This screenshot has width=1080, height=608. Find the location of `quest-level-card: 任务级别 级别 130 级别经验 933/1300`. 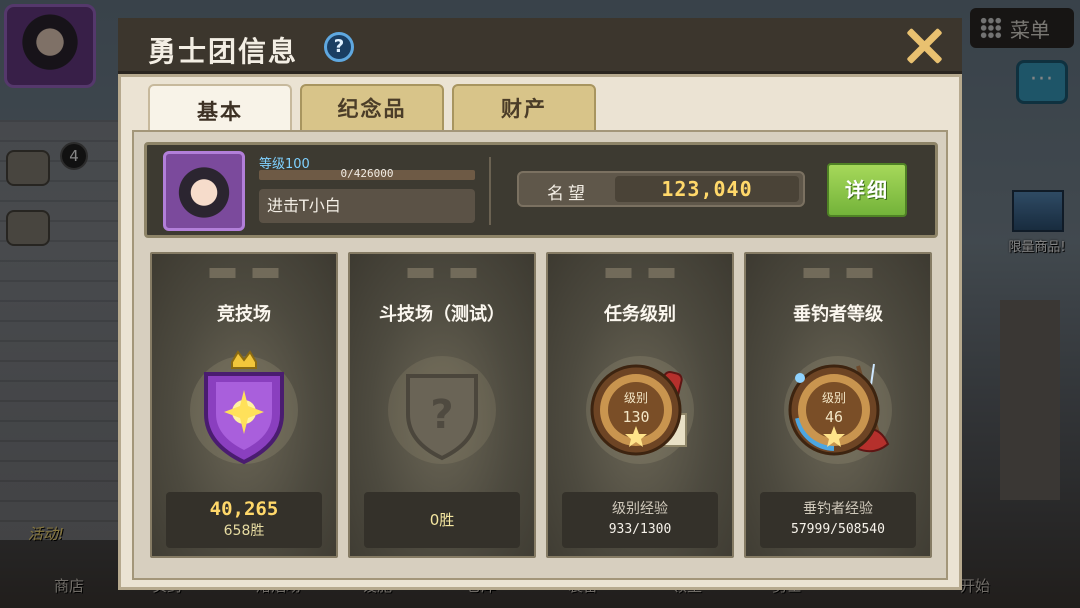

quest-level-card: 任务级别 级别 130 级别经验 933/1300 is located at coordinates (640, 405).